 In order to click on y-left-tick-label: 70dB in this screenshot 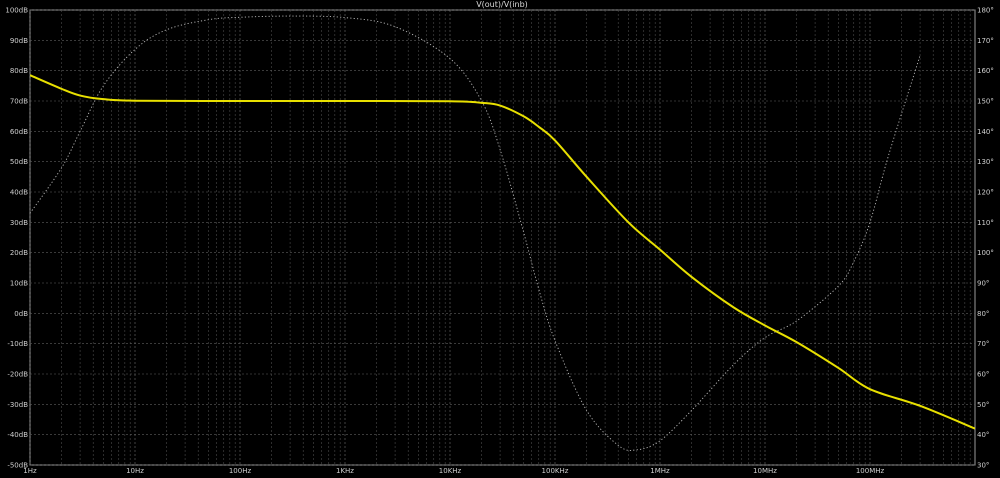, I will do `click(19, 102)`.